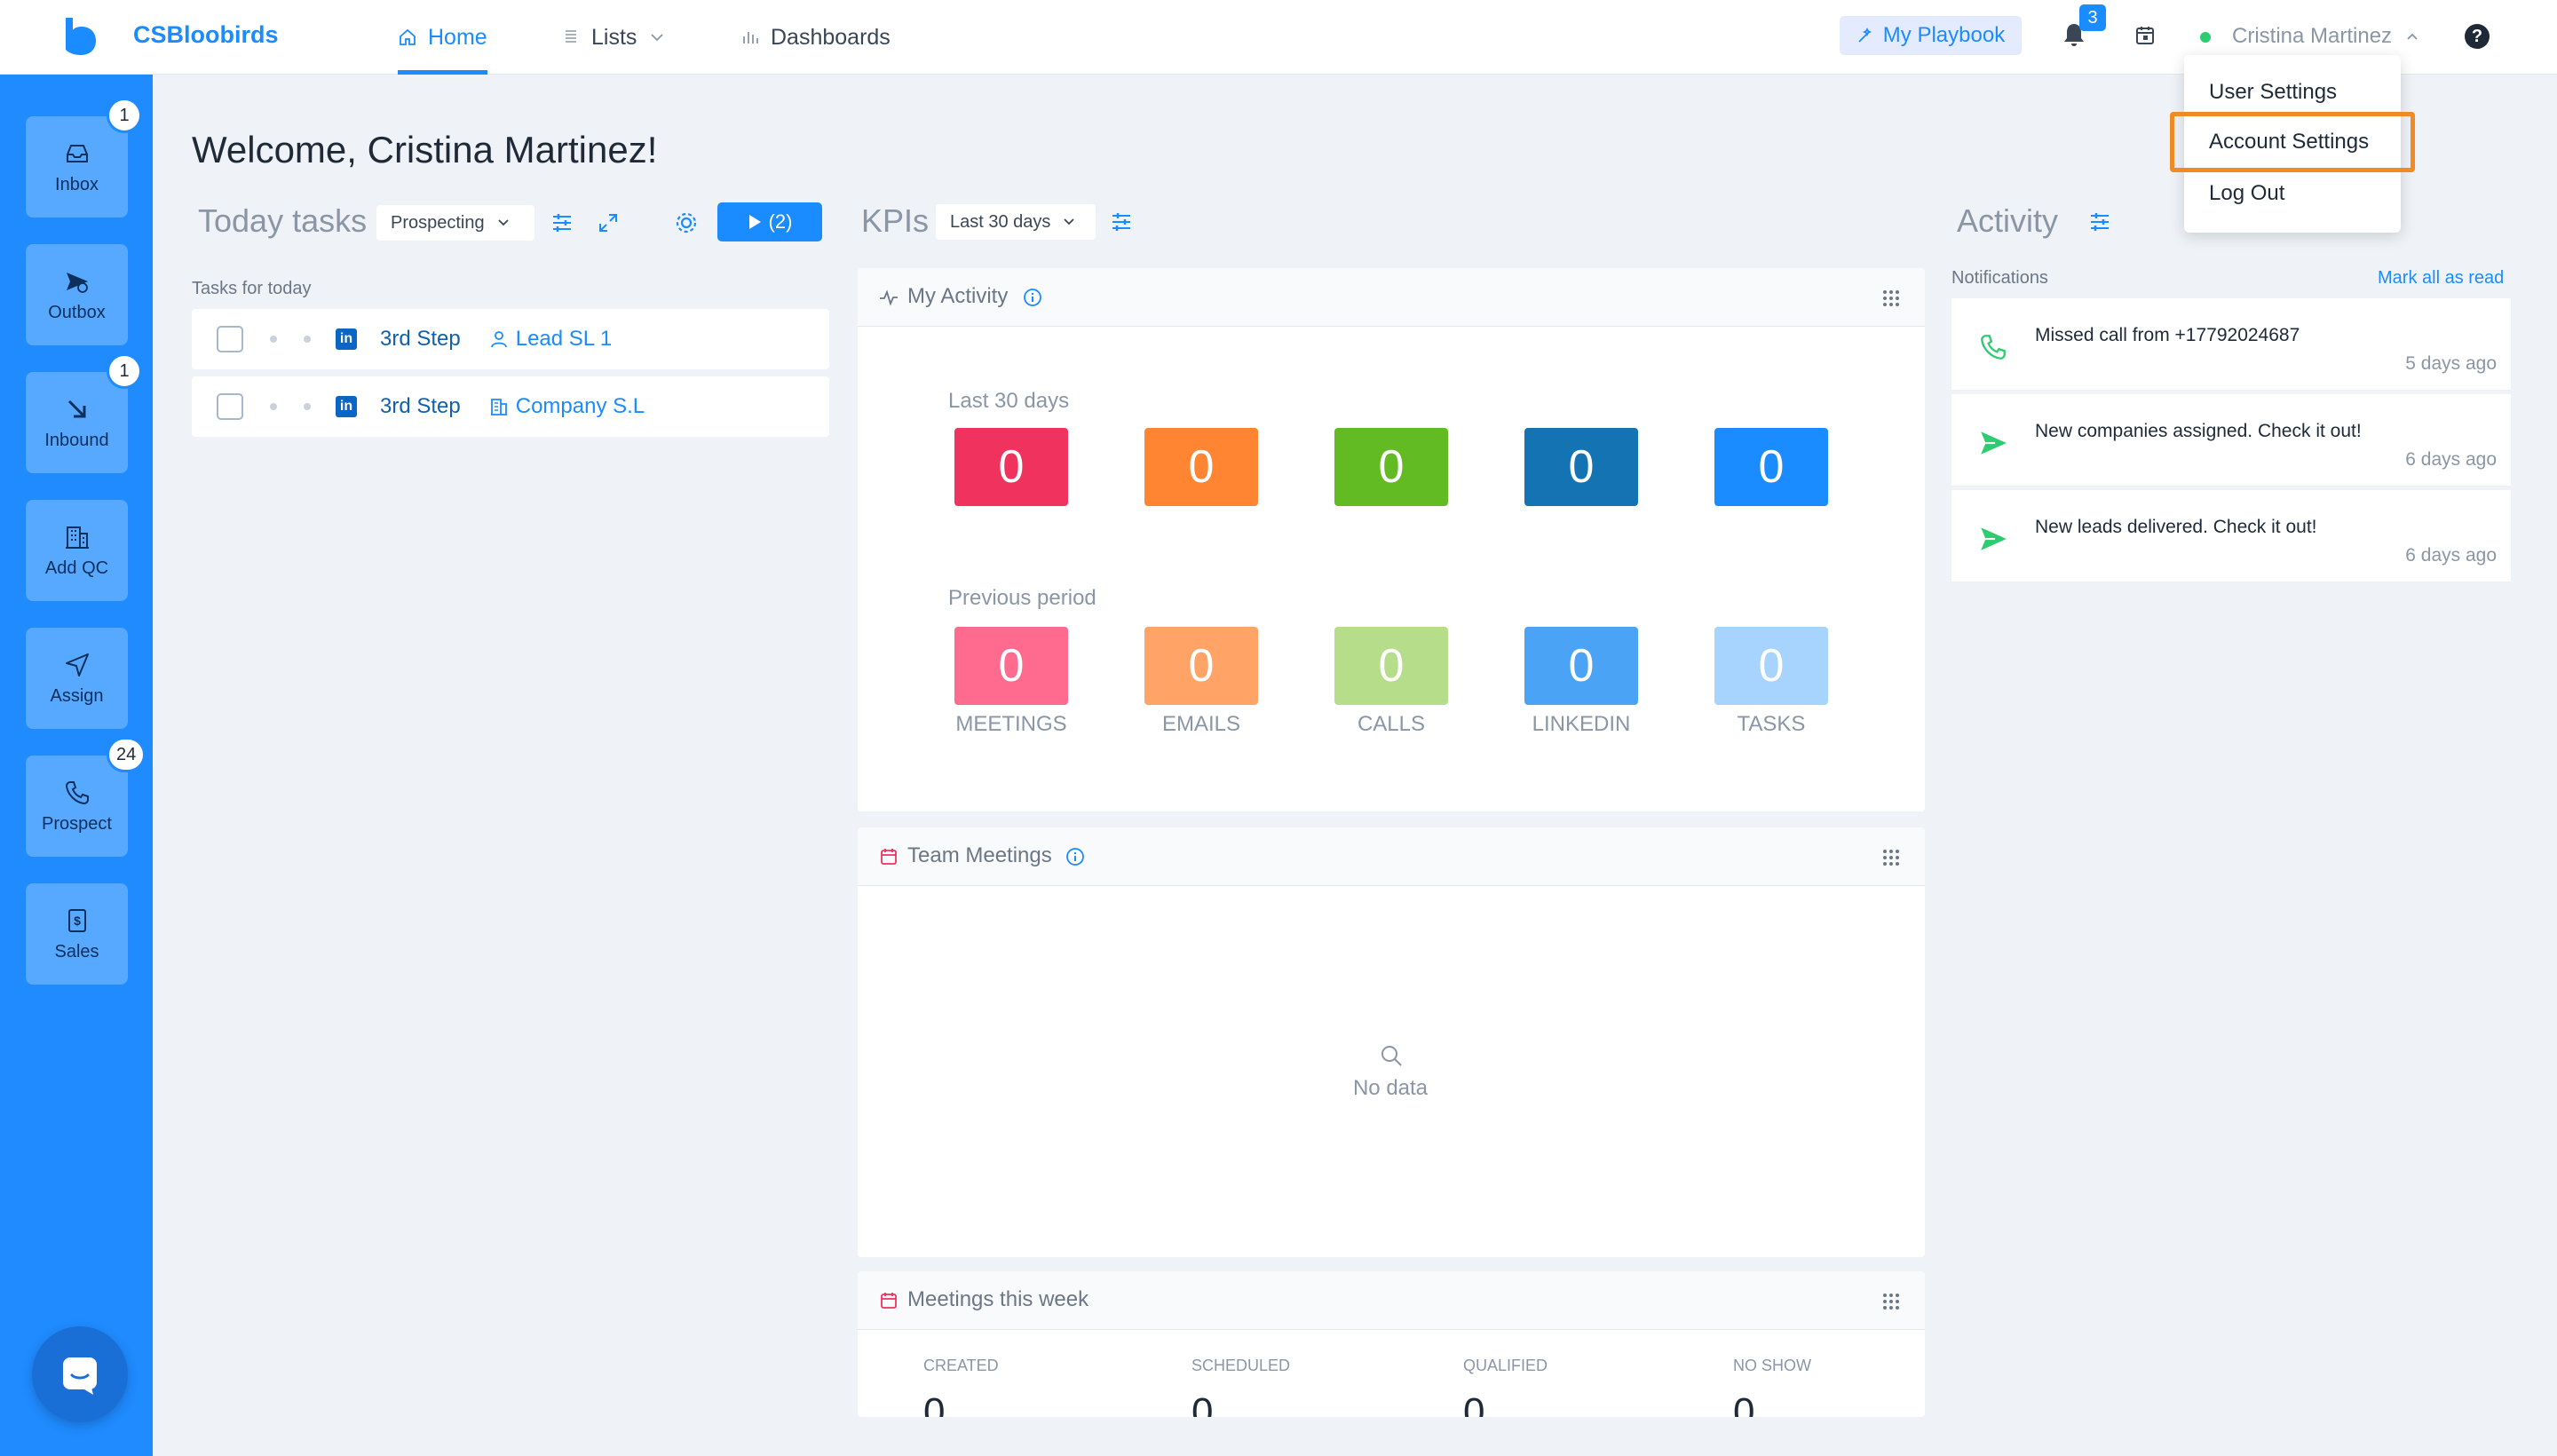 The width and height of the screenshot is (2557, 1456). I want to click on kpi-current-meetings: 0, so click(1011, 467).